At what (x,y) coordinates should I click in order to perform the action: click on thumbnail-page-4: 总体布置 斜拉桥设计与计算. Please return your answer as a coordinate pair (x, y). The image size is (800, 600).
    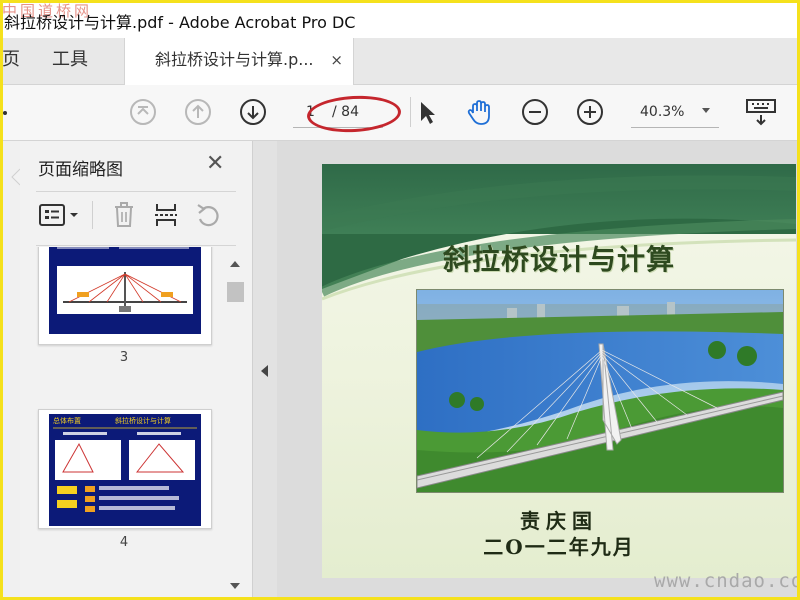
    Looking at the image, I should click on (125, 469).